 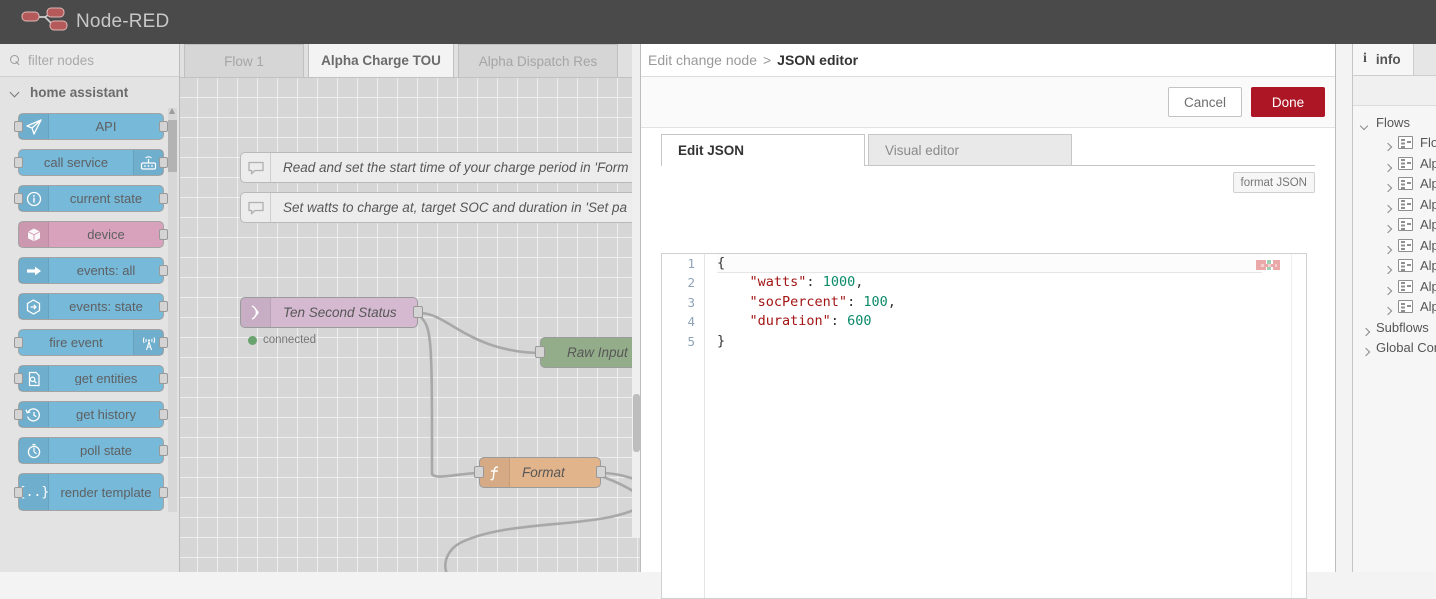 What do you see at coordinates (818, 60) in the screenshot?
I see `breadcrumb-current: JSON editor` at bounding box center [818, 60].